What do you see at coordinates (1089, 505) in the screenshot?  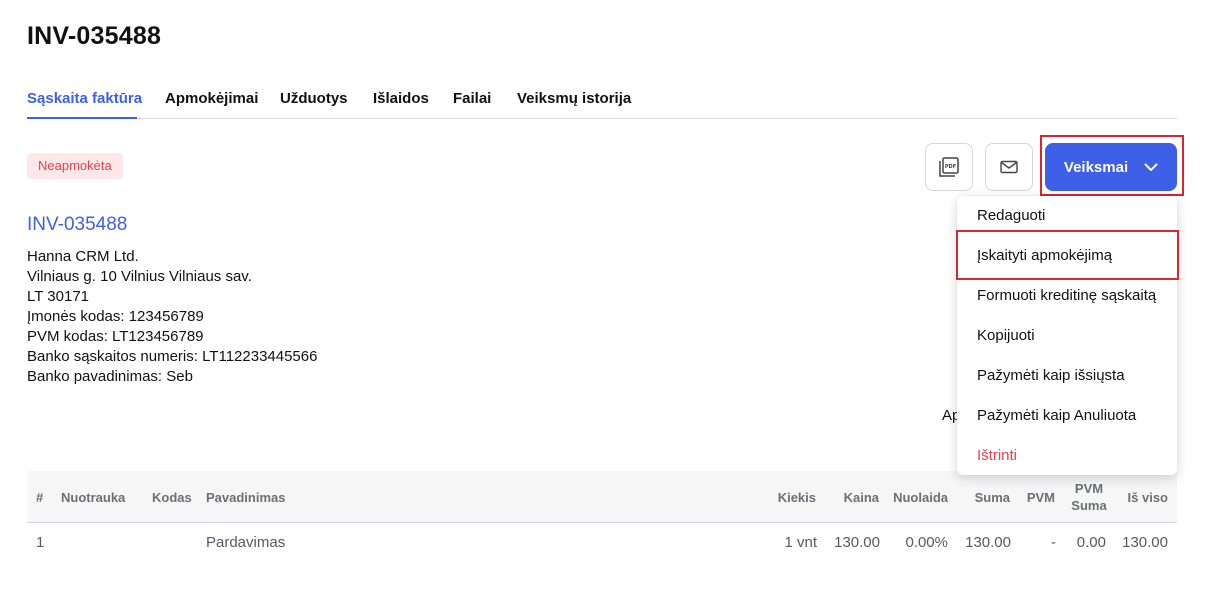 I see `column-header-vat-sum-line2: Suma` at bounding box center [1089, 505].